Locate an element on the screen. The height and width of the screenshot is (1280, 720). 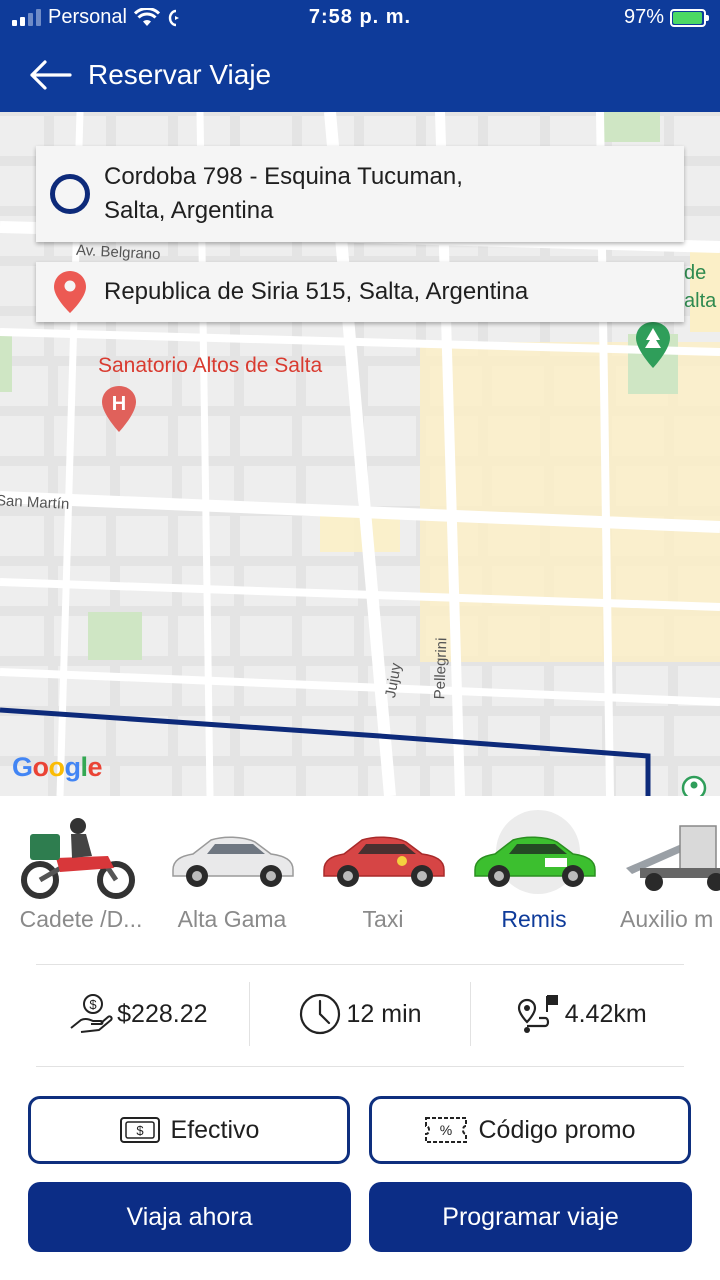
battery-charging-icon is located at coordinates (689, 17).